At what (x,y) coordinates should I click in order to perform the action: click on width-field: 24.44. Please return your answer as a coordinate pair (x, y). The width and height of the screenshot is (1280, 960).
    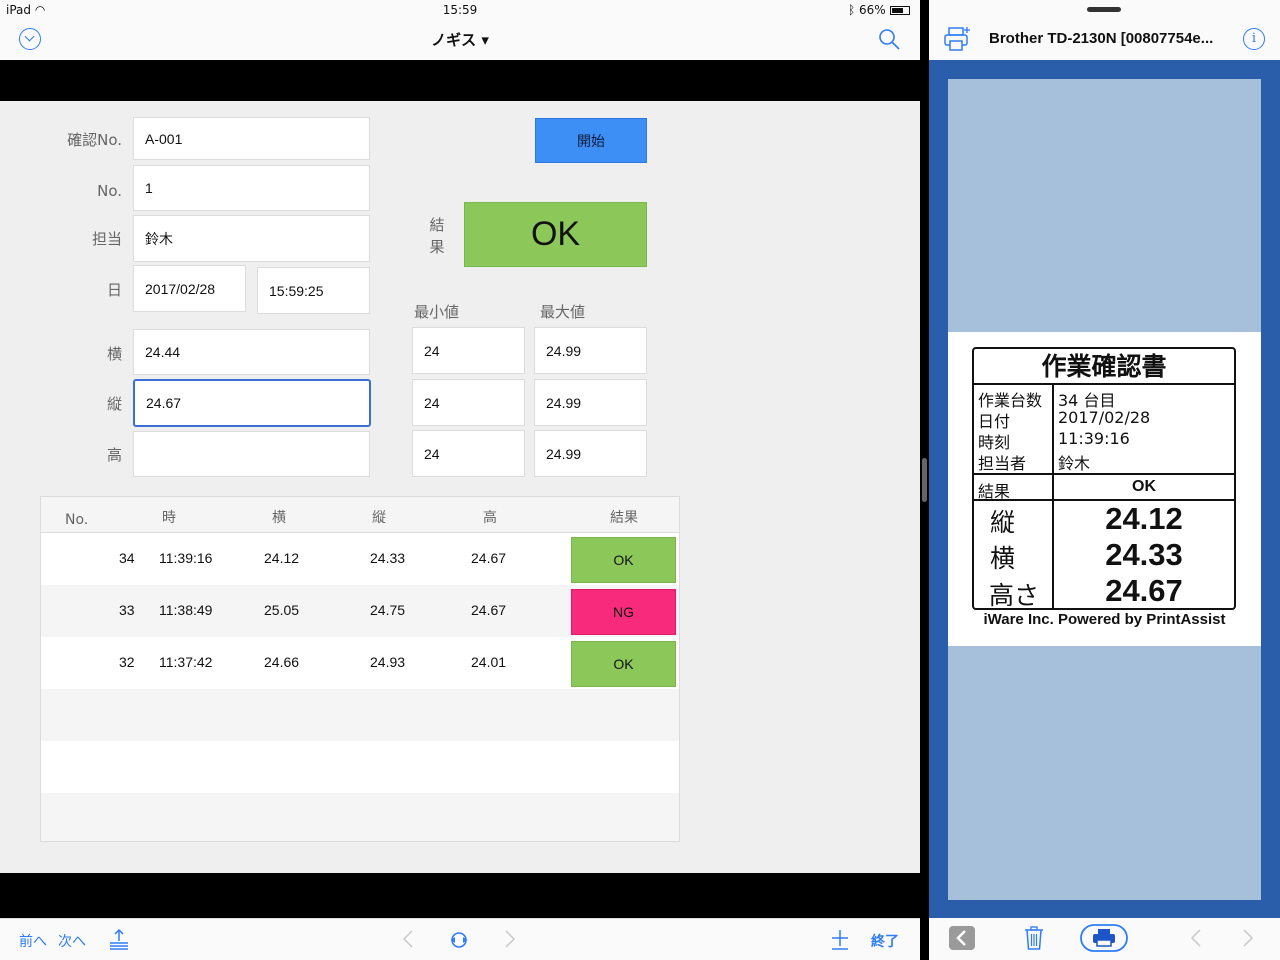
    Looking at the image, I should click on (251, 352).